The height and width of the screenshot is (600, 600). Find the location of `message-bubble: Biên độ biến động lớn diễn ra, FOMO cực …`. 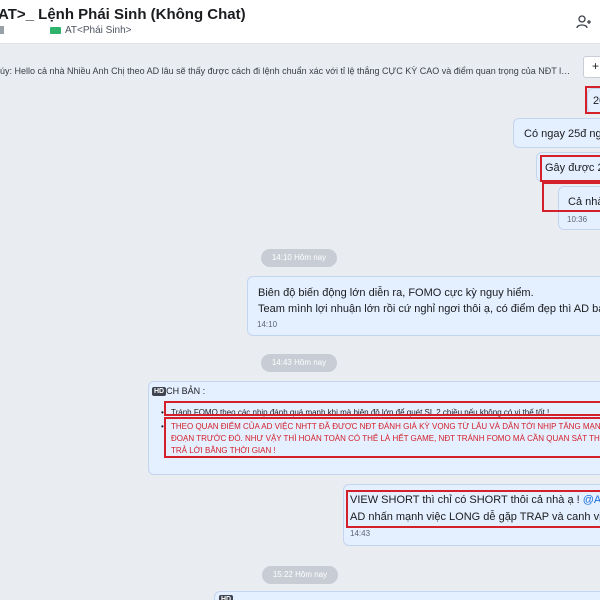

message-bubble: Biên độ biến động lớn diễn ra, FOMO cực … is located at coordinates (423, 306).